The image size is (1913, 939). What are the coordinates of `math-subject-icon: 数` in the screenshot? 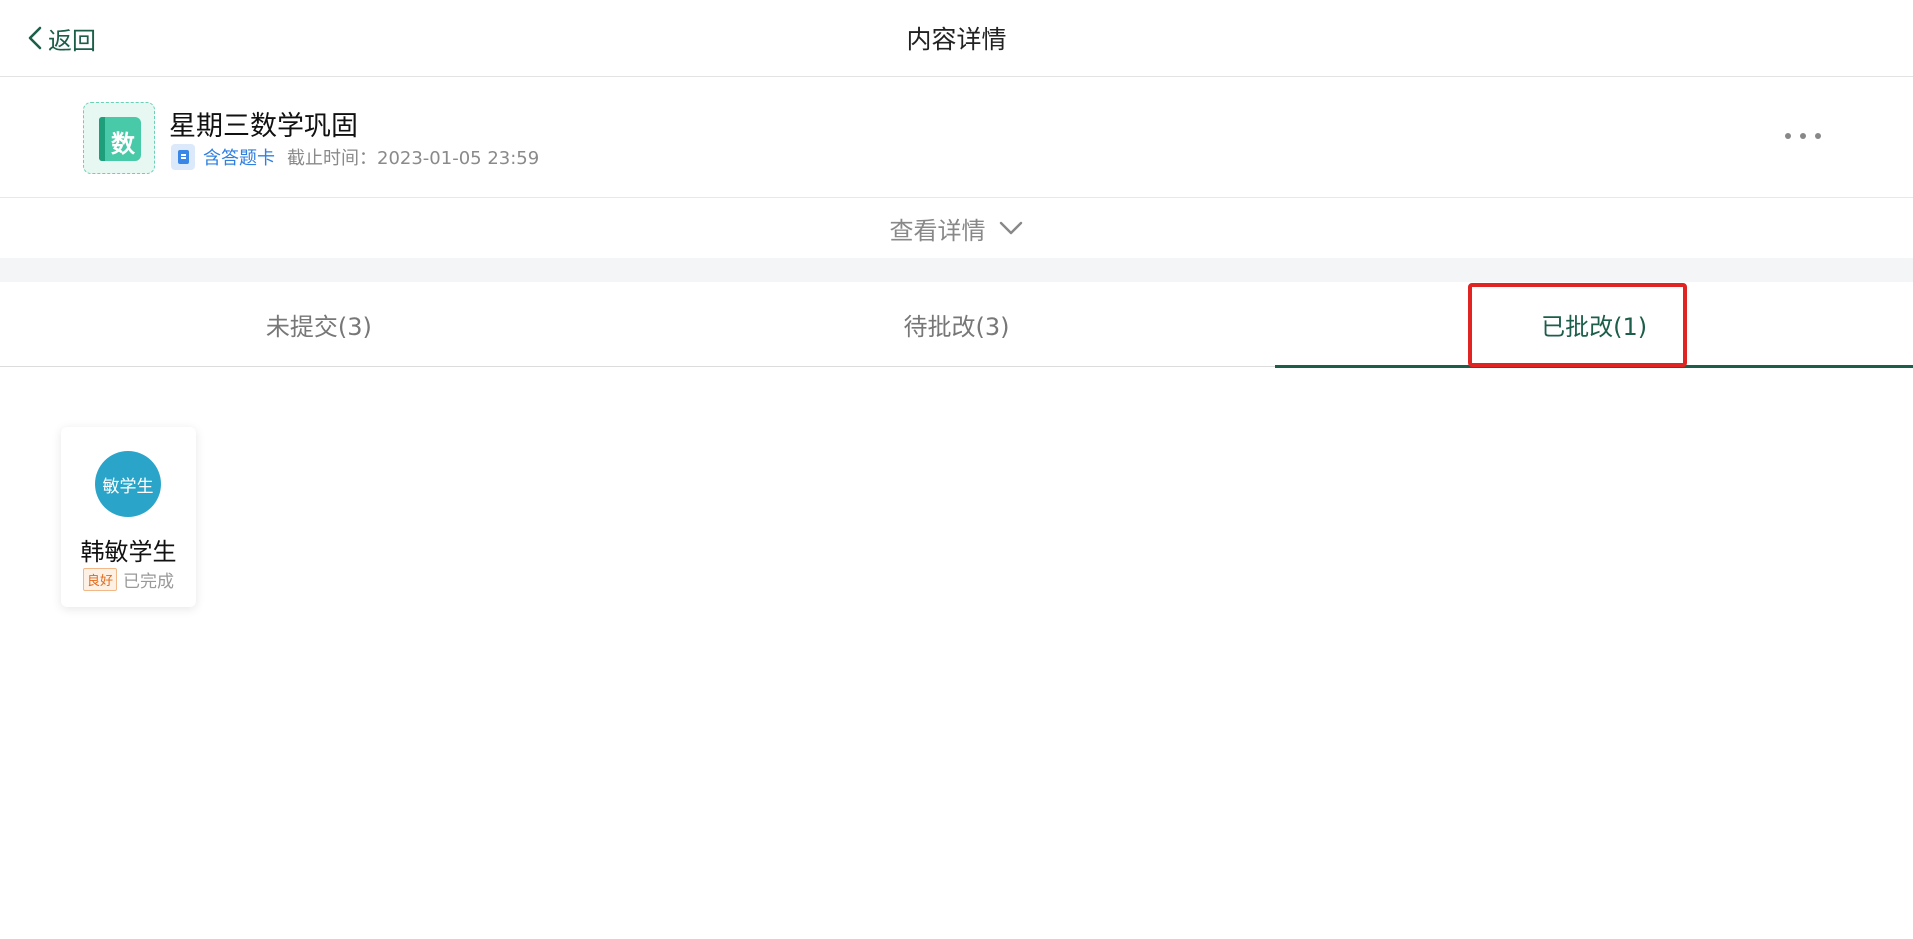 It's located at (119, 138).